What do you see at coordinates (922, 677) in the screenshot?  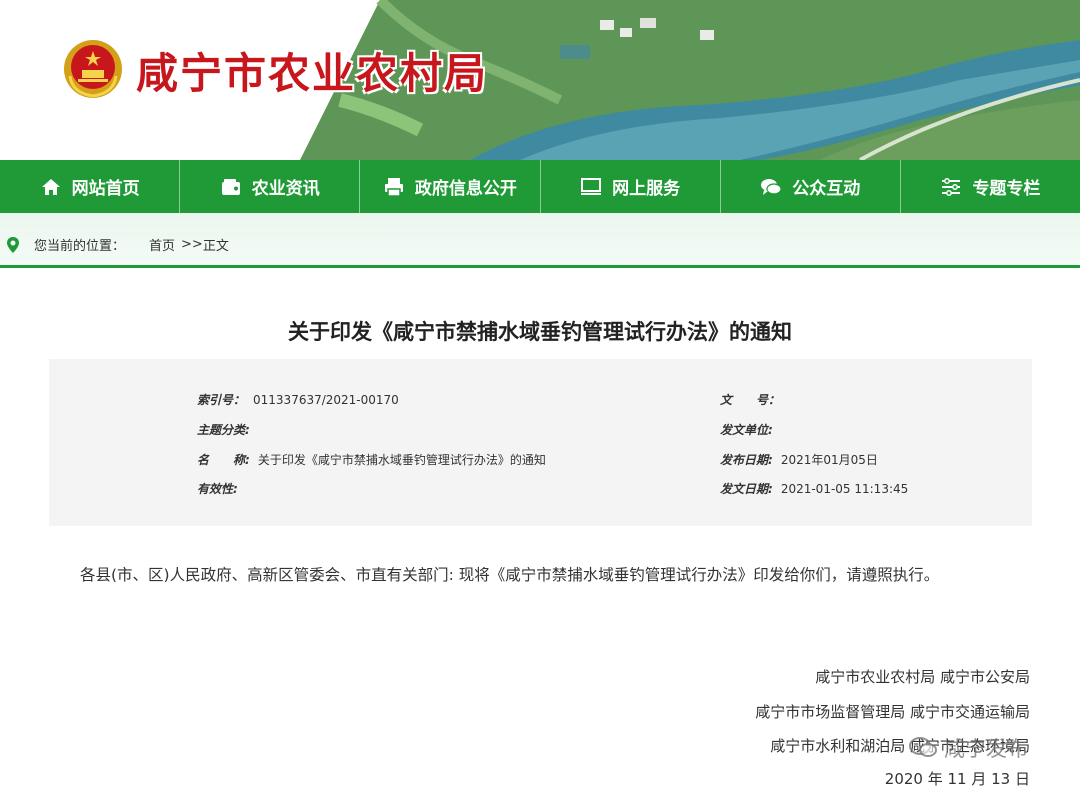 I see `signature-line: 咸宁市农业农村局 咸宁市公安局` at bounding box center [922, 677].